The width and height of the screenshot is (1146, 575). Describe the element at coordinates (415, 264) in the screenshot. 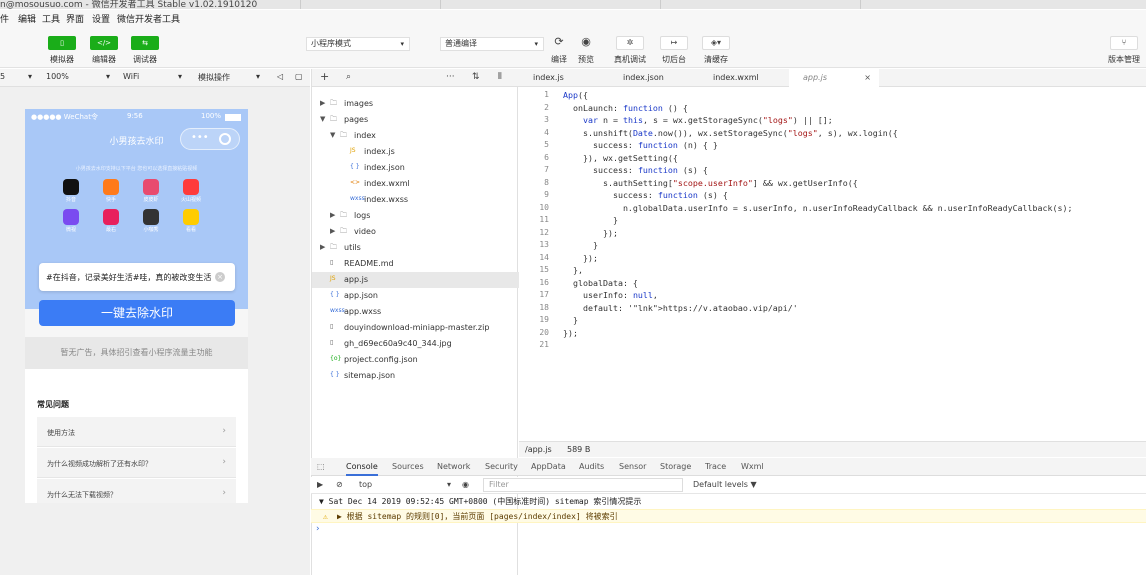

I see `file-item: ▯ README.md` at that location.